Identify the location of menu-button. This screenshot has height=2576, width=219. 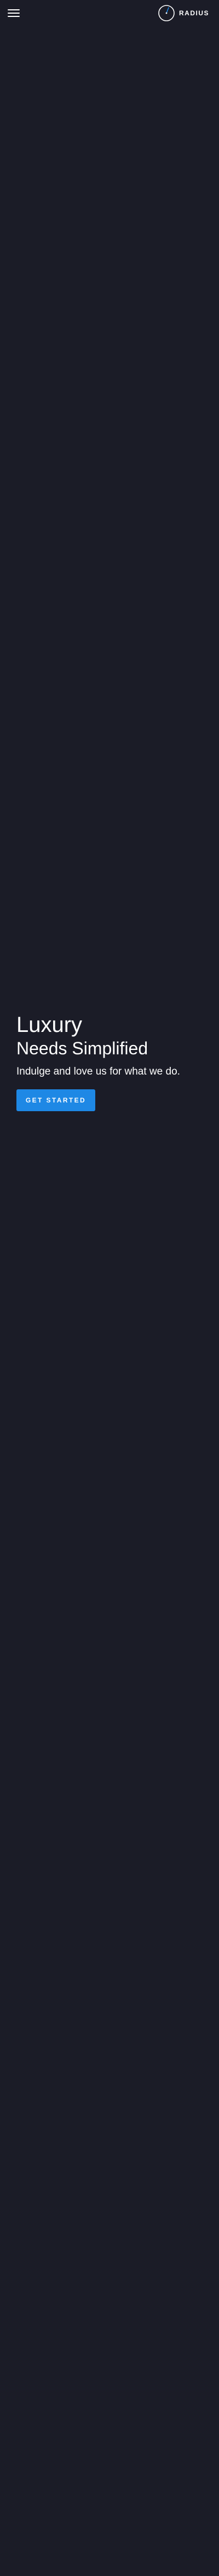
(14, 13).